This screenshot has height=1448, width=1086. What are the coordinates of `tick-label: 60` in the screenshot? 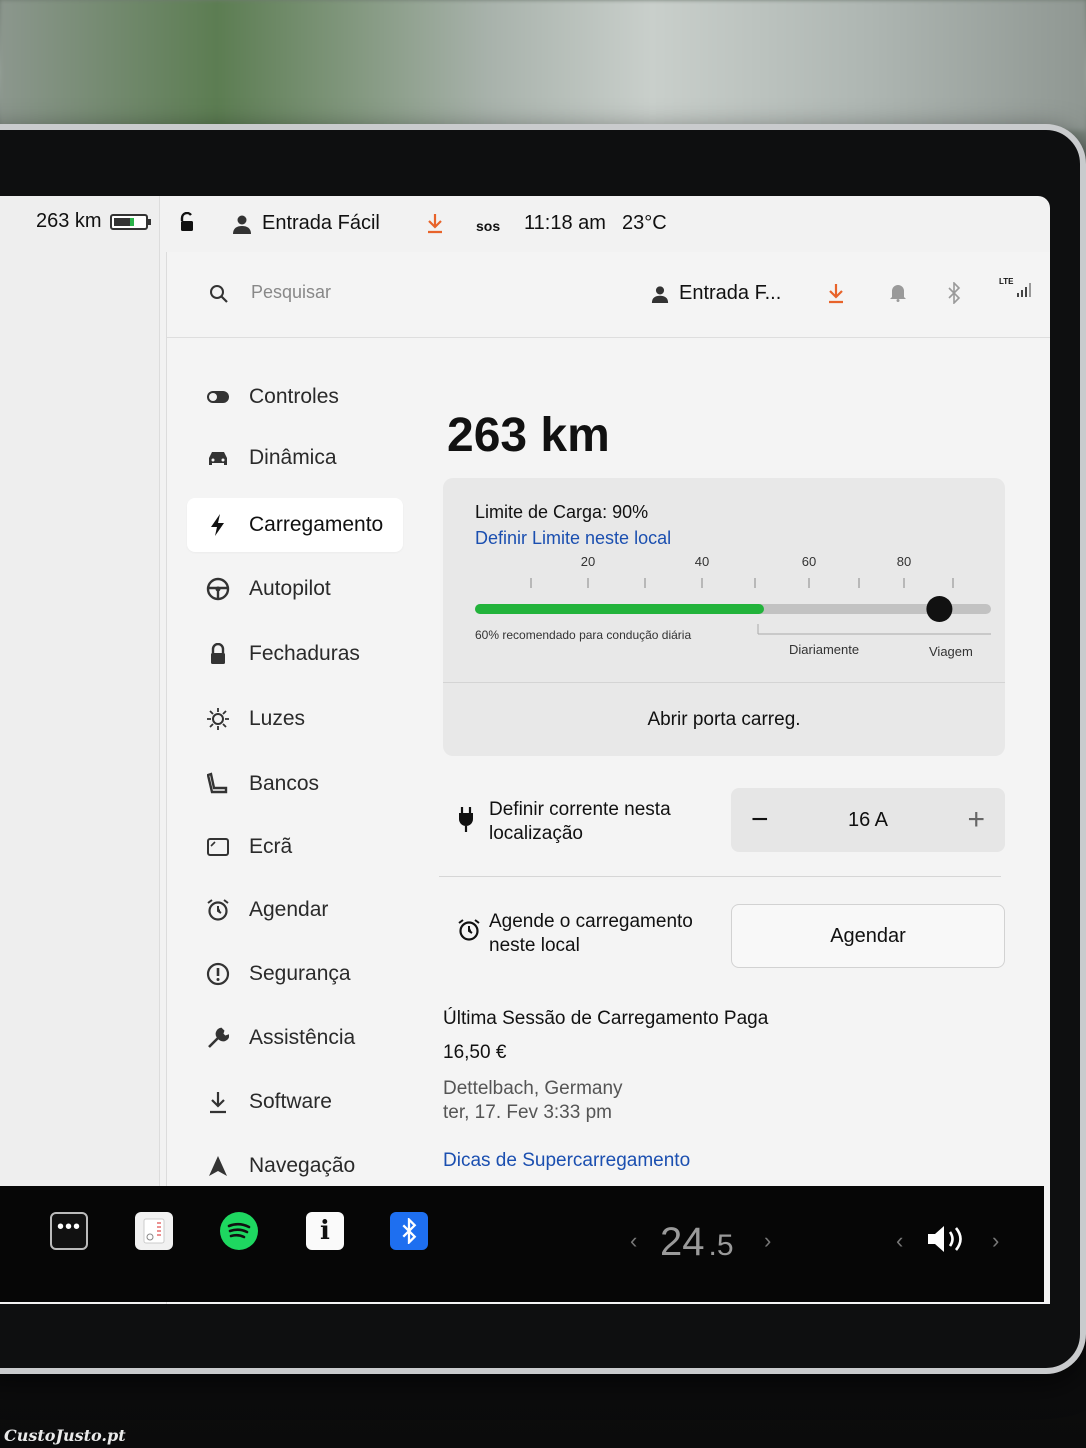 It's located at (809, 561).